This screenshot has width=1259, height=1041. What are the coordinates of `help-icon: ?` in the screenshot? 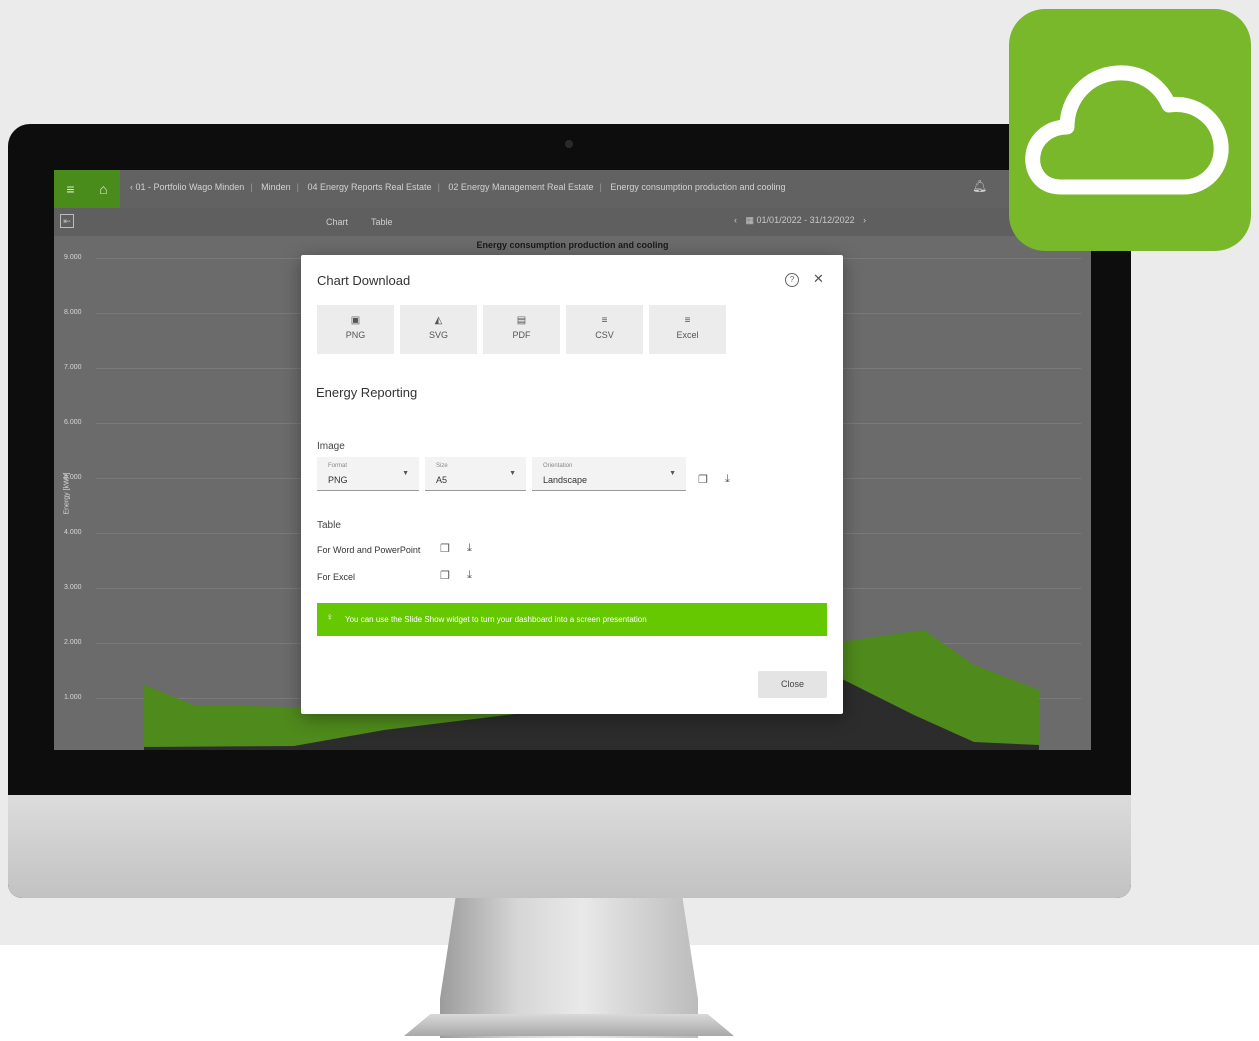 It's located at (792, 280).